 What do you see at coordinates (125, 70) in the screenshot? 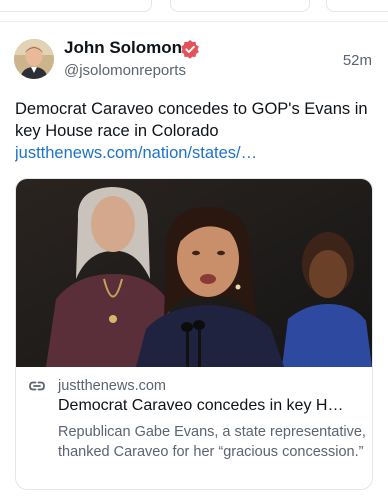
I see `author-handle: @jsolomonreports` at bounding box center [125, 70].